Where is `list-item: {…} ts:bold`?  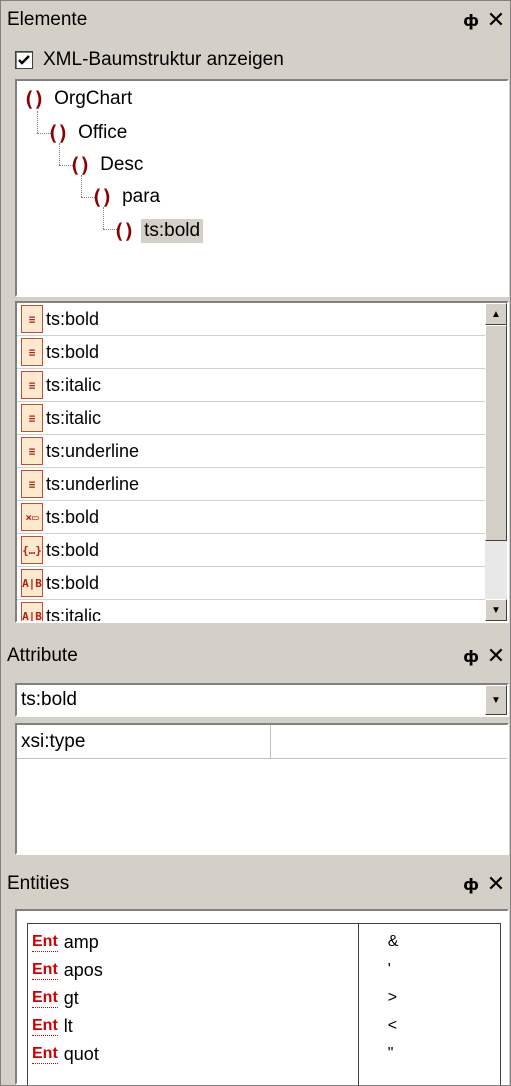
list-item: {…} ts:bold is located at coordinates (251, 550).